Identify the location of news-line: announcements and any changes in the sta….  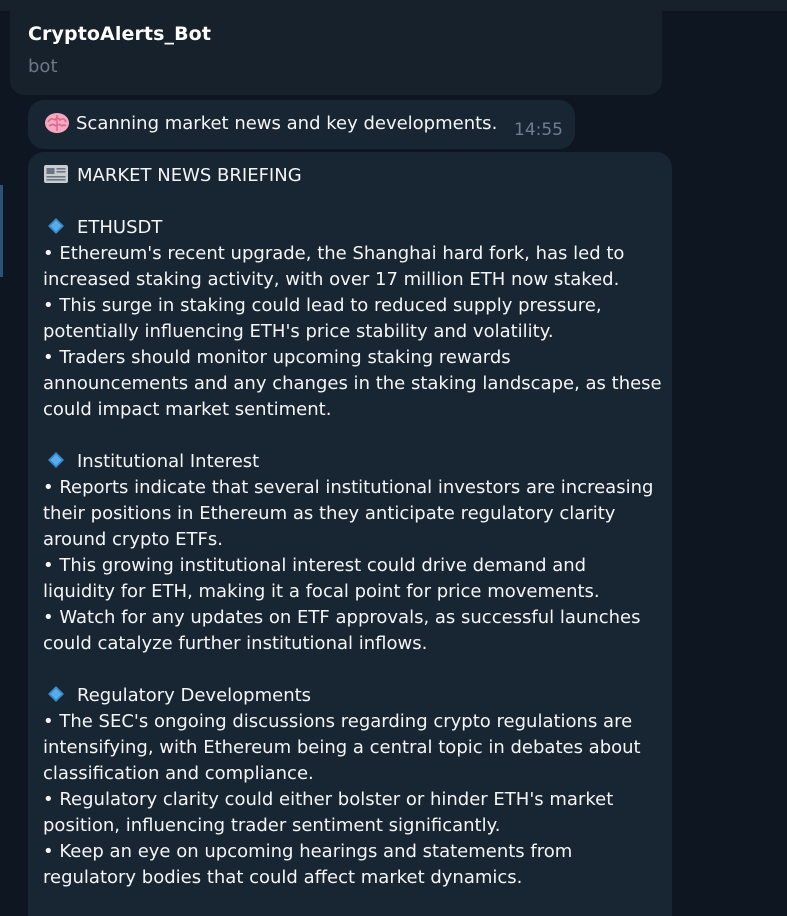
(352, 383).